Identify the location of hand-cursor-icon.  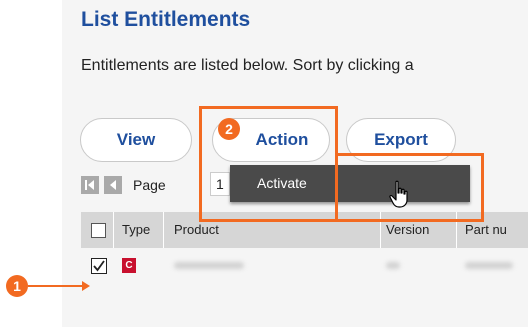
(398, 194).